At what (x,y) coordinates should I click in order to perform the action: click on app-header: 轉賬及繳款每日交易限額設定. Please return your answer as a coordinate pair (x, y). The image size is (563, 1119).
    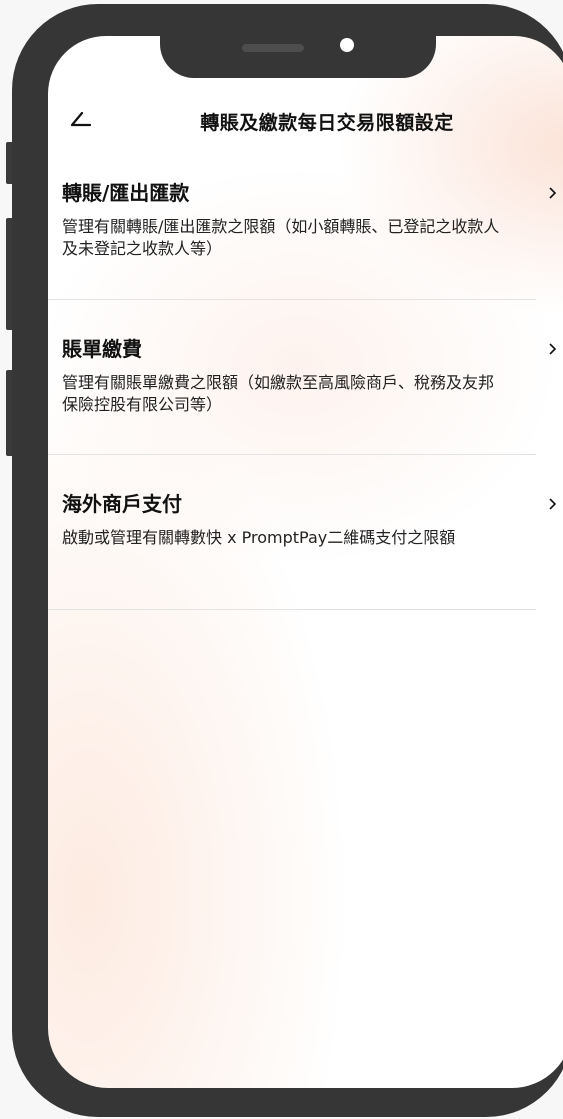
    Looking at the image, I should click on (305, 120).